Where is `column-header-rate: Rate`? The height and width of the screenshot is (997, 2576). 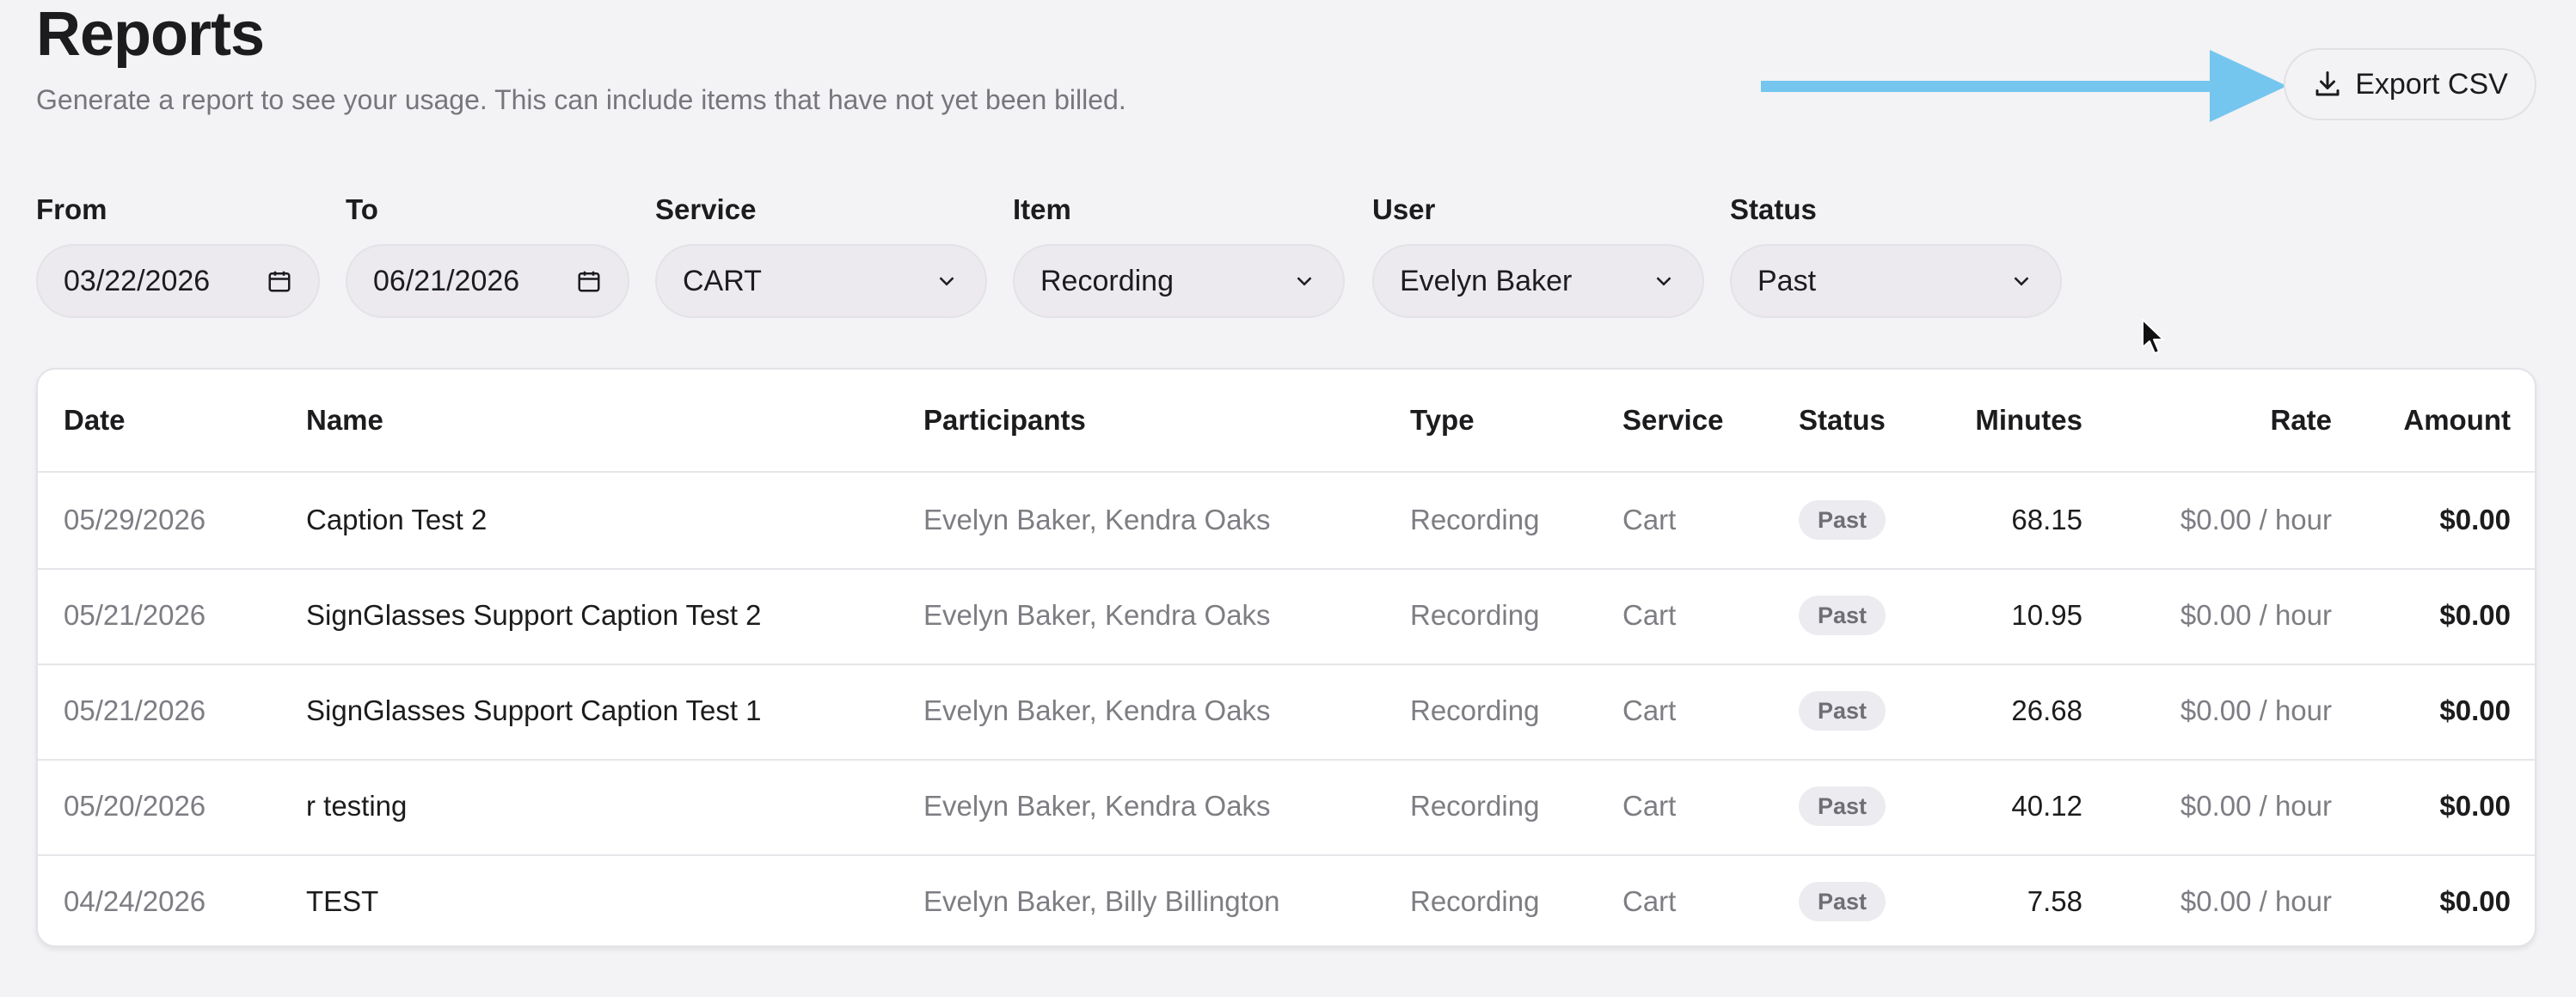 column-header-rate: Rate is located at coordinates (2301, 420).